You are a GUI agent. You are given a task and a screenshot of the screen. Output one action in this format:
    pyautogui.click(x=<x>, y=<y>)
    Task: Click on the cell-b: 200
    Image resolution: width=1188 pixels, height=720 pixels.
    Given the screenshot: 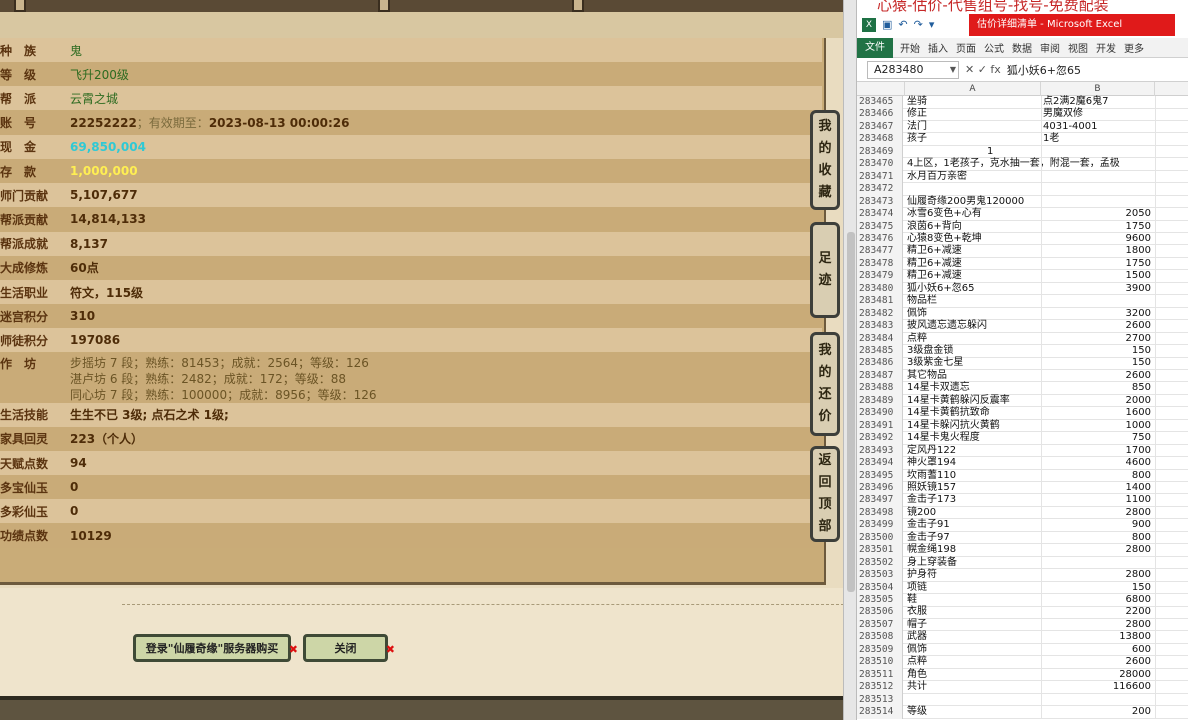 What is the action you would take?
    pyautogui.click(x=1099, y=712)
    